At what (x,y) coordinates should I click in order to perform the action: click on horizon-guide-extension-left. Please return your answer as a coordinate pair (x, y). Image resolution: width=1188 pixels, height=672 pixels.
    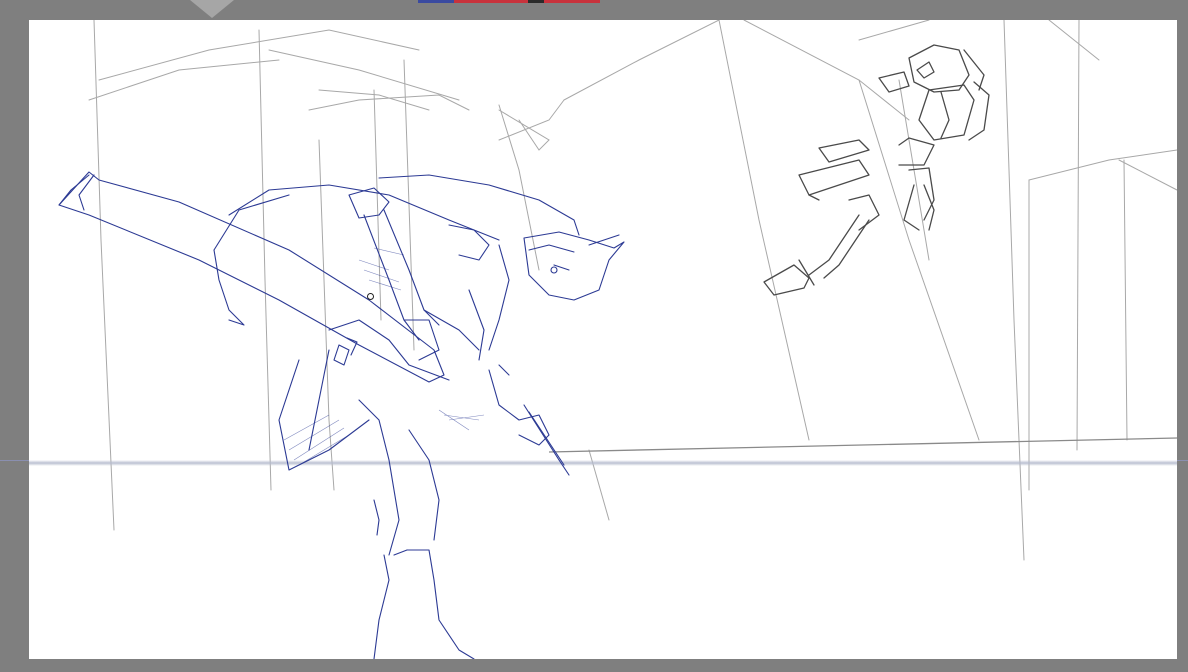
    Looking at the image, I should click on (14, 460).